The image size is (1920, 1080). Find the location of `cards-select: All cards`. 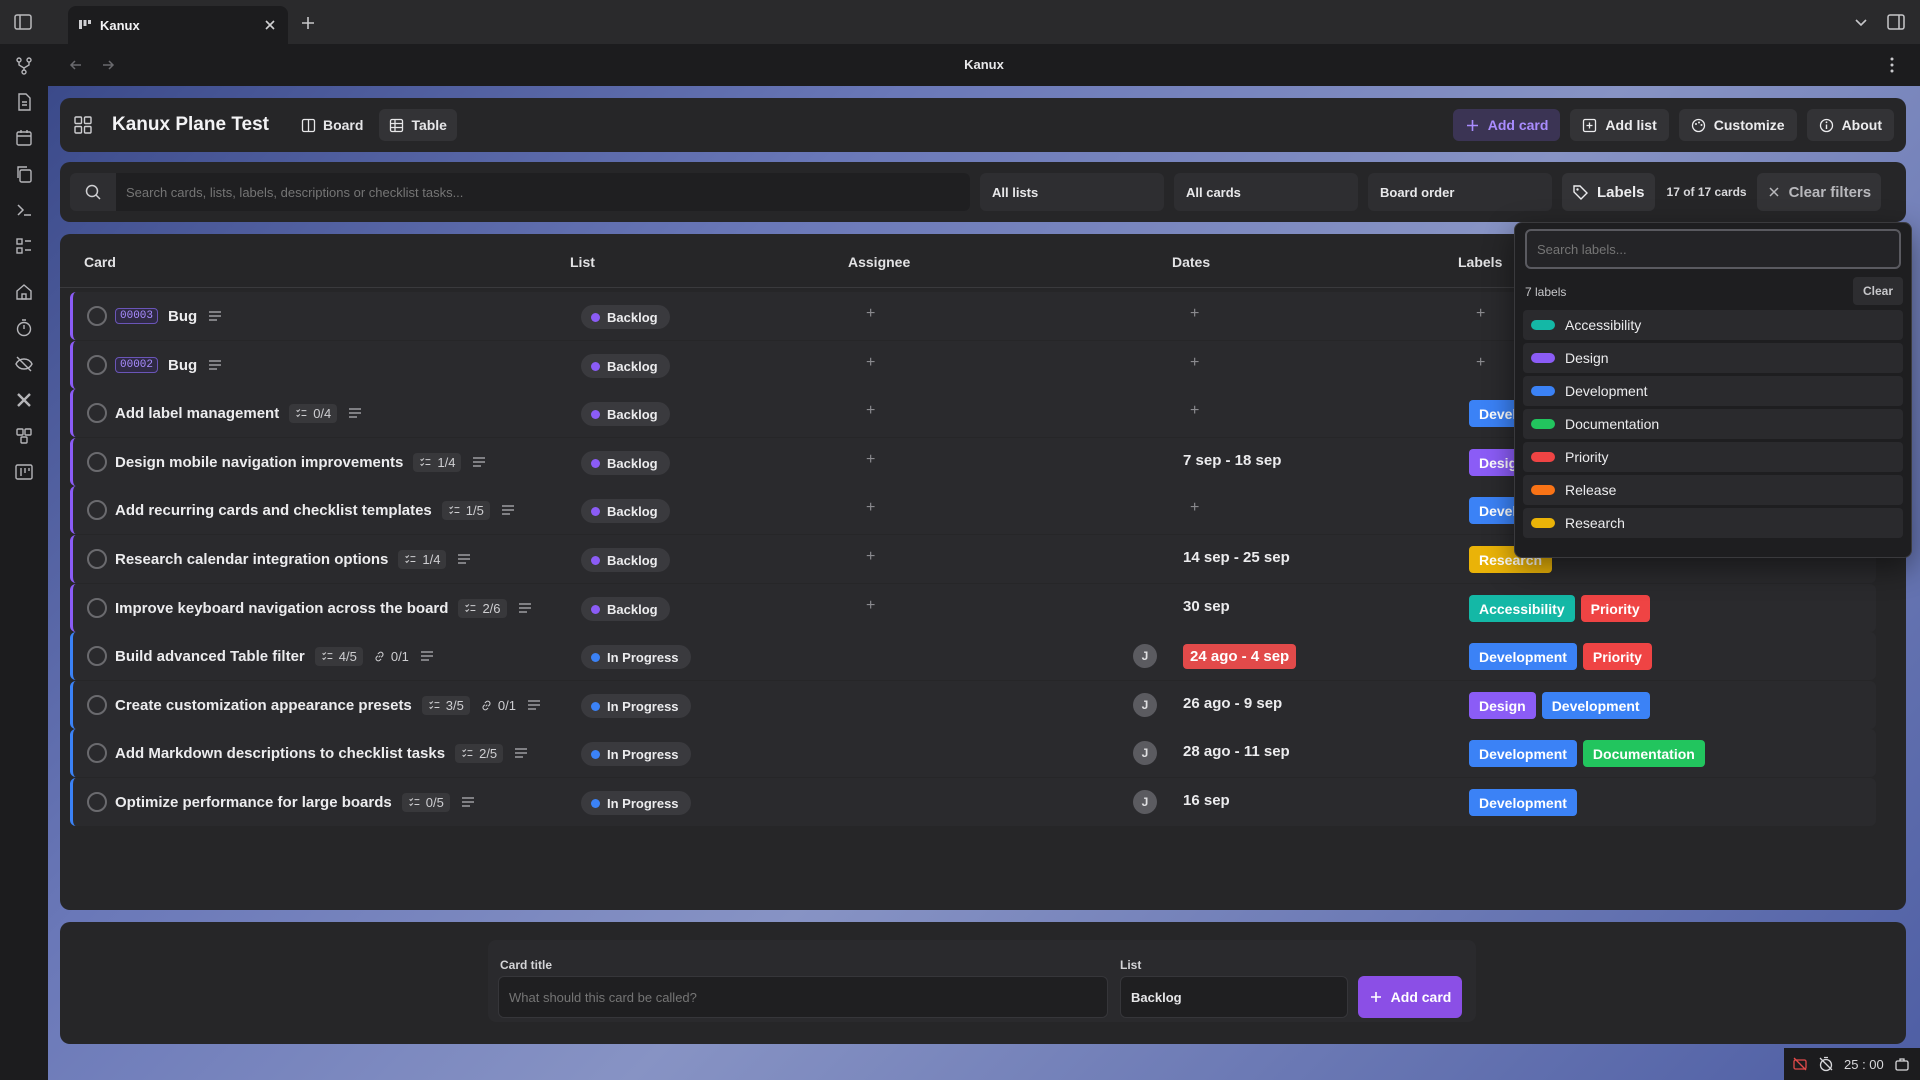

cards-select: All cards is located at coordinates (1266, 192).